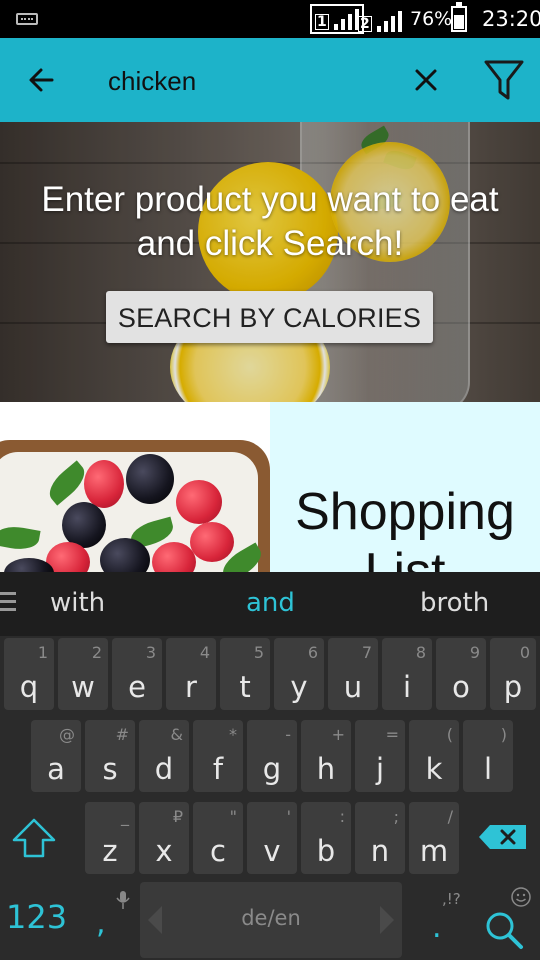 The image size is (540, 960). I want to click on key-row-3: _ z ₽ x " c ' v :b ; n / m, so click(270, 839).